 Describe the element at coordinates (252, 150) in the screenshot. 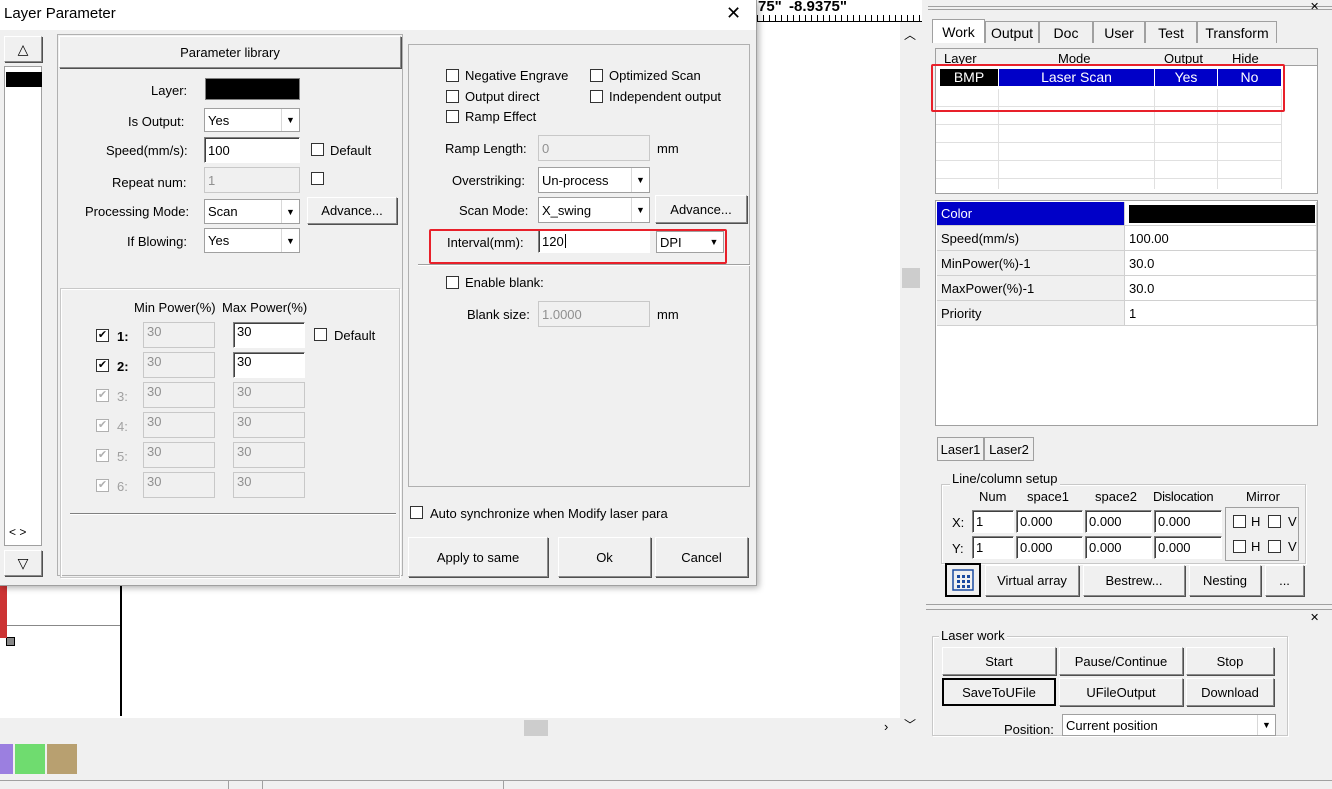

I see `speed-input: 100` at that location.